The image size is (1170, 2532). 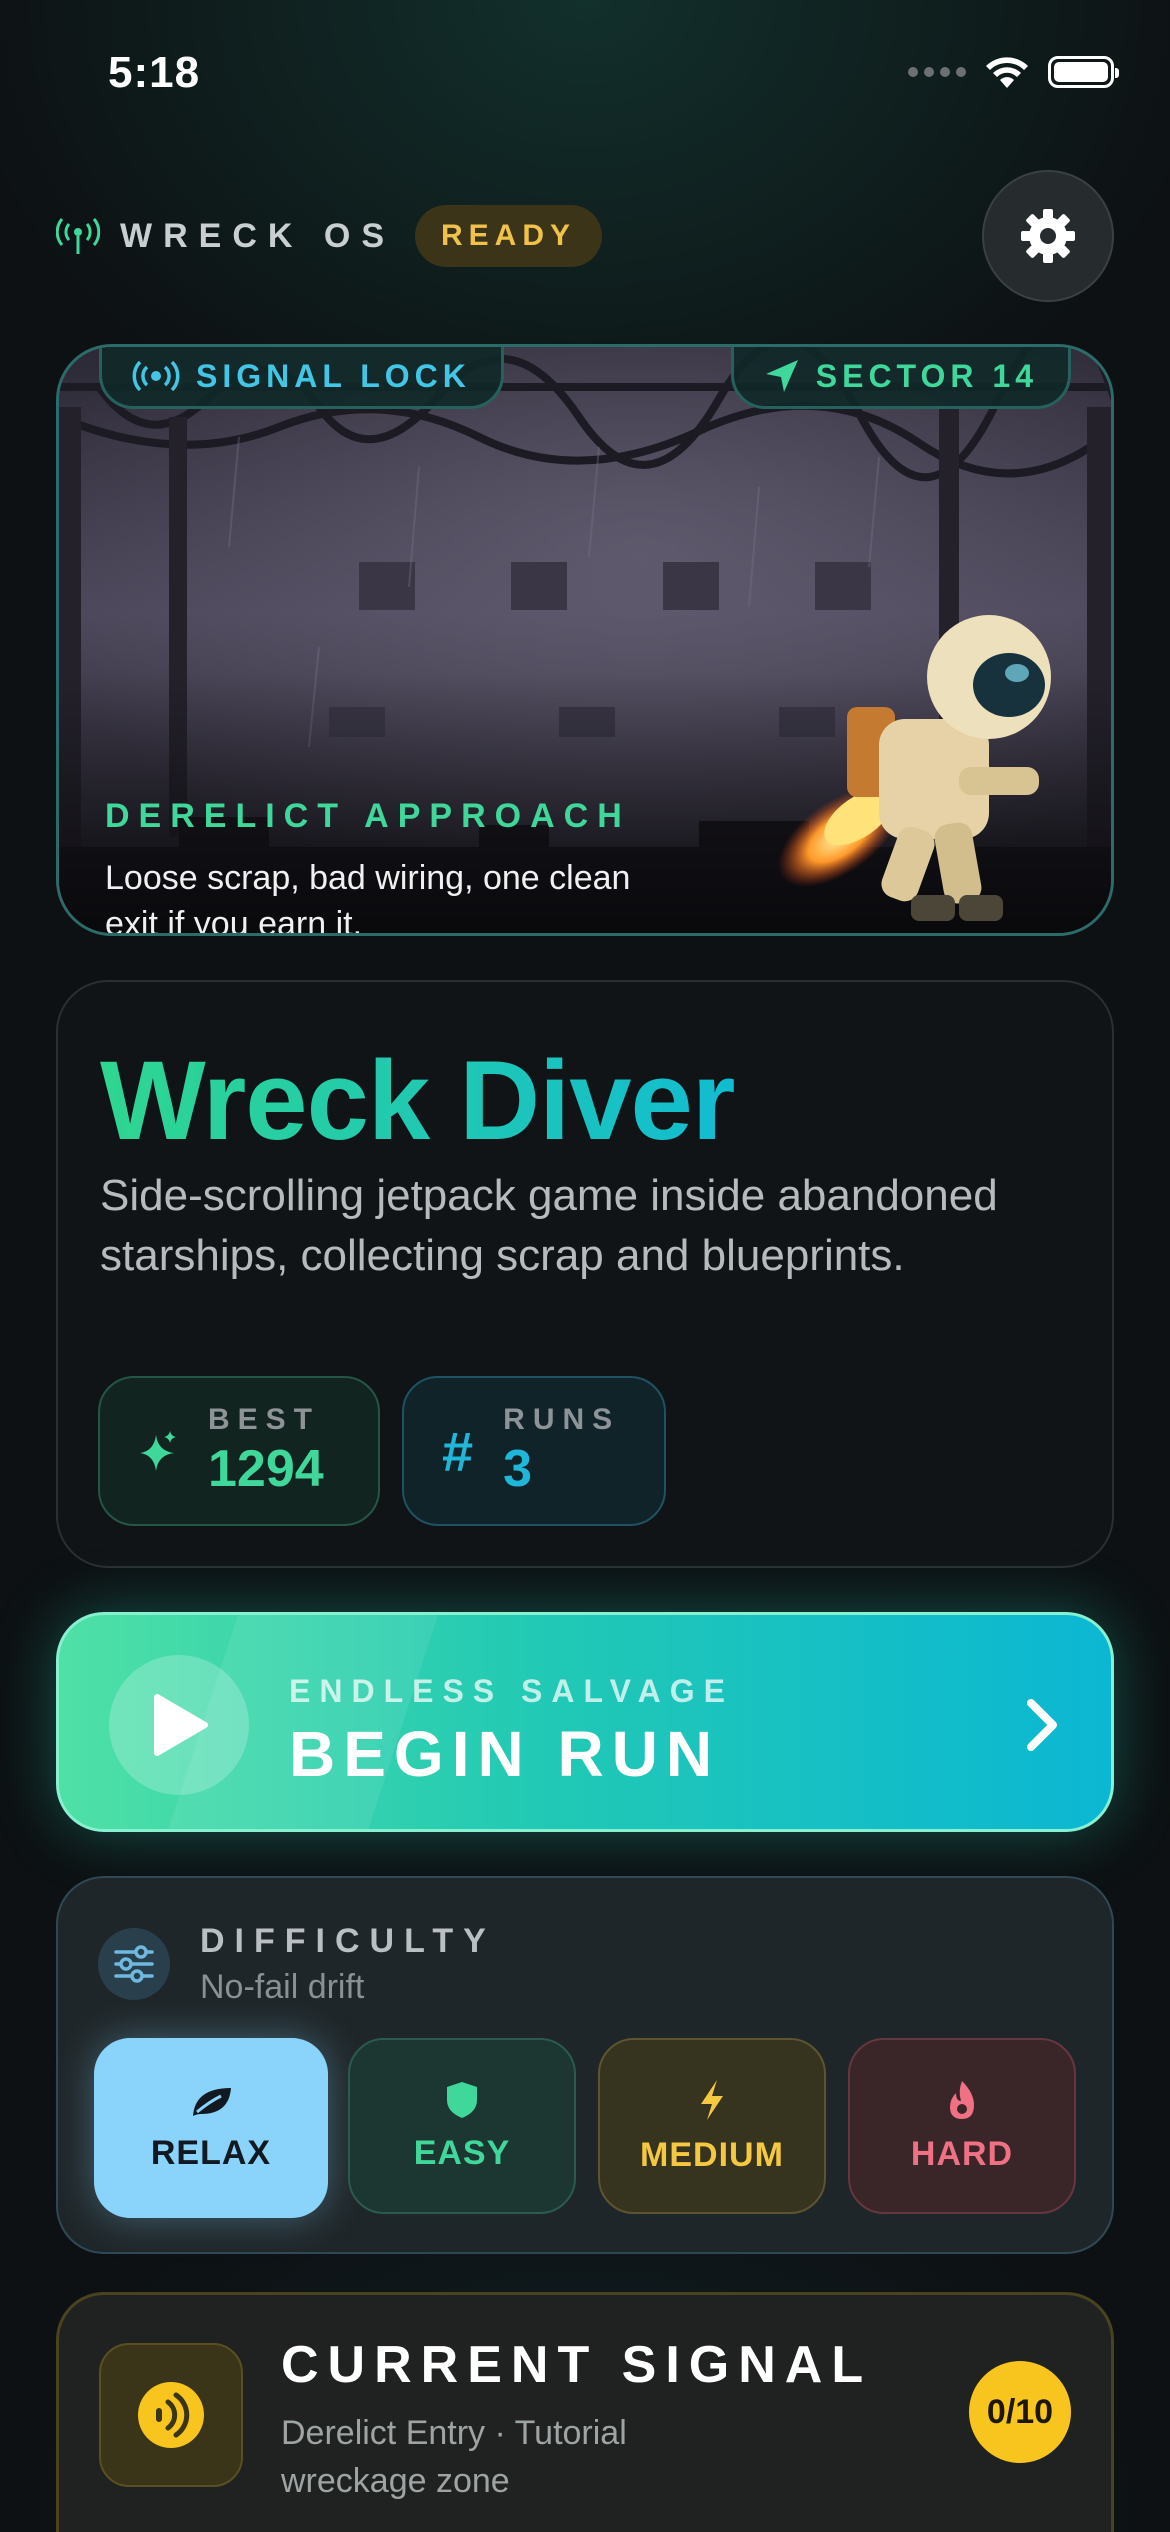 I want to click on runs-value: 3, so click(x=518, y=1469).